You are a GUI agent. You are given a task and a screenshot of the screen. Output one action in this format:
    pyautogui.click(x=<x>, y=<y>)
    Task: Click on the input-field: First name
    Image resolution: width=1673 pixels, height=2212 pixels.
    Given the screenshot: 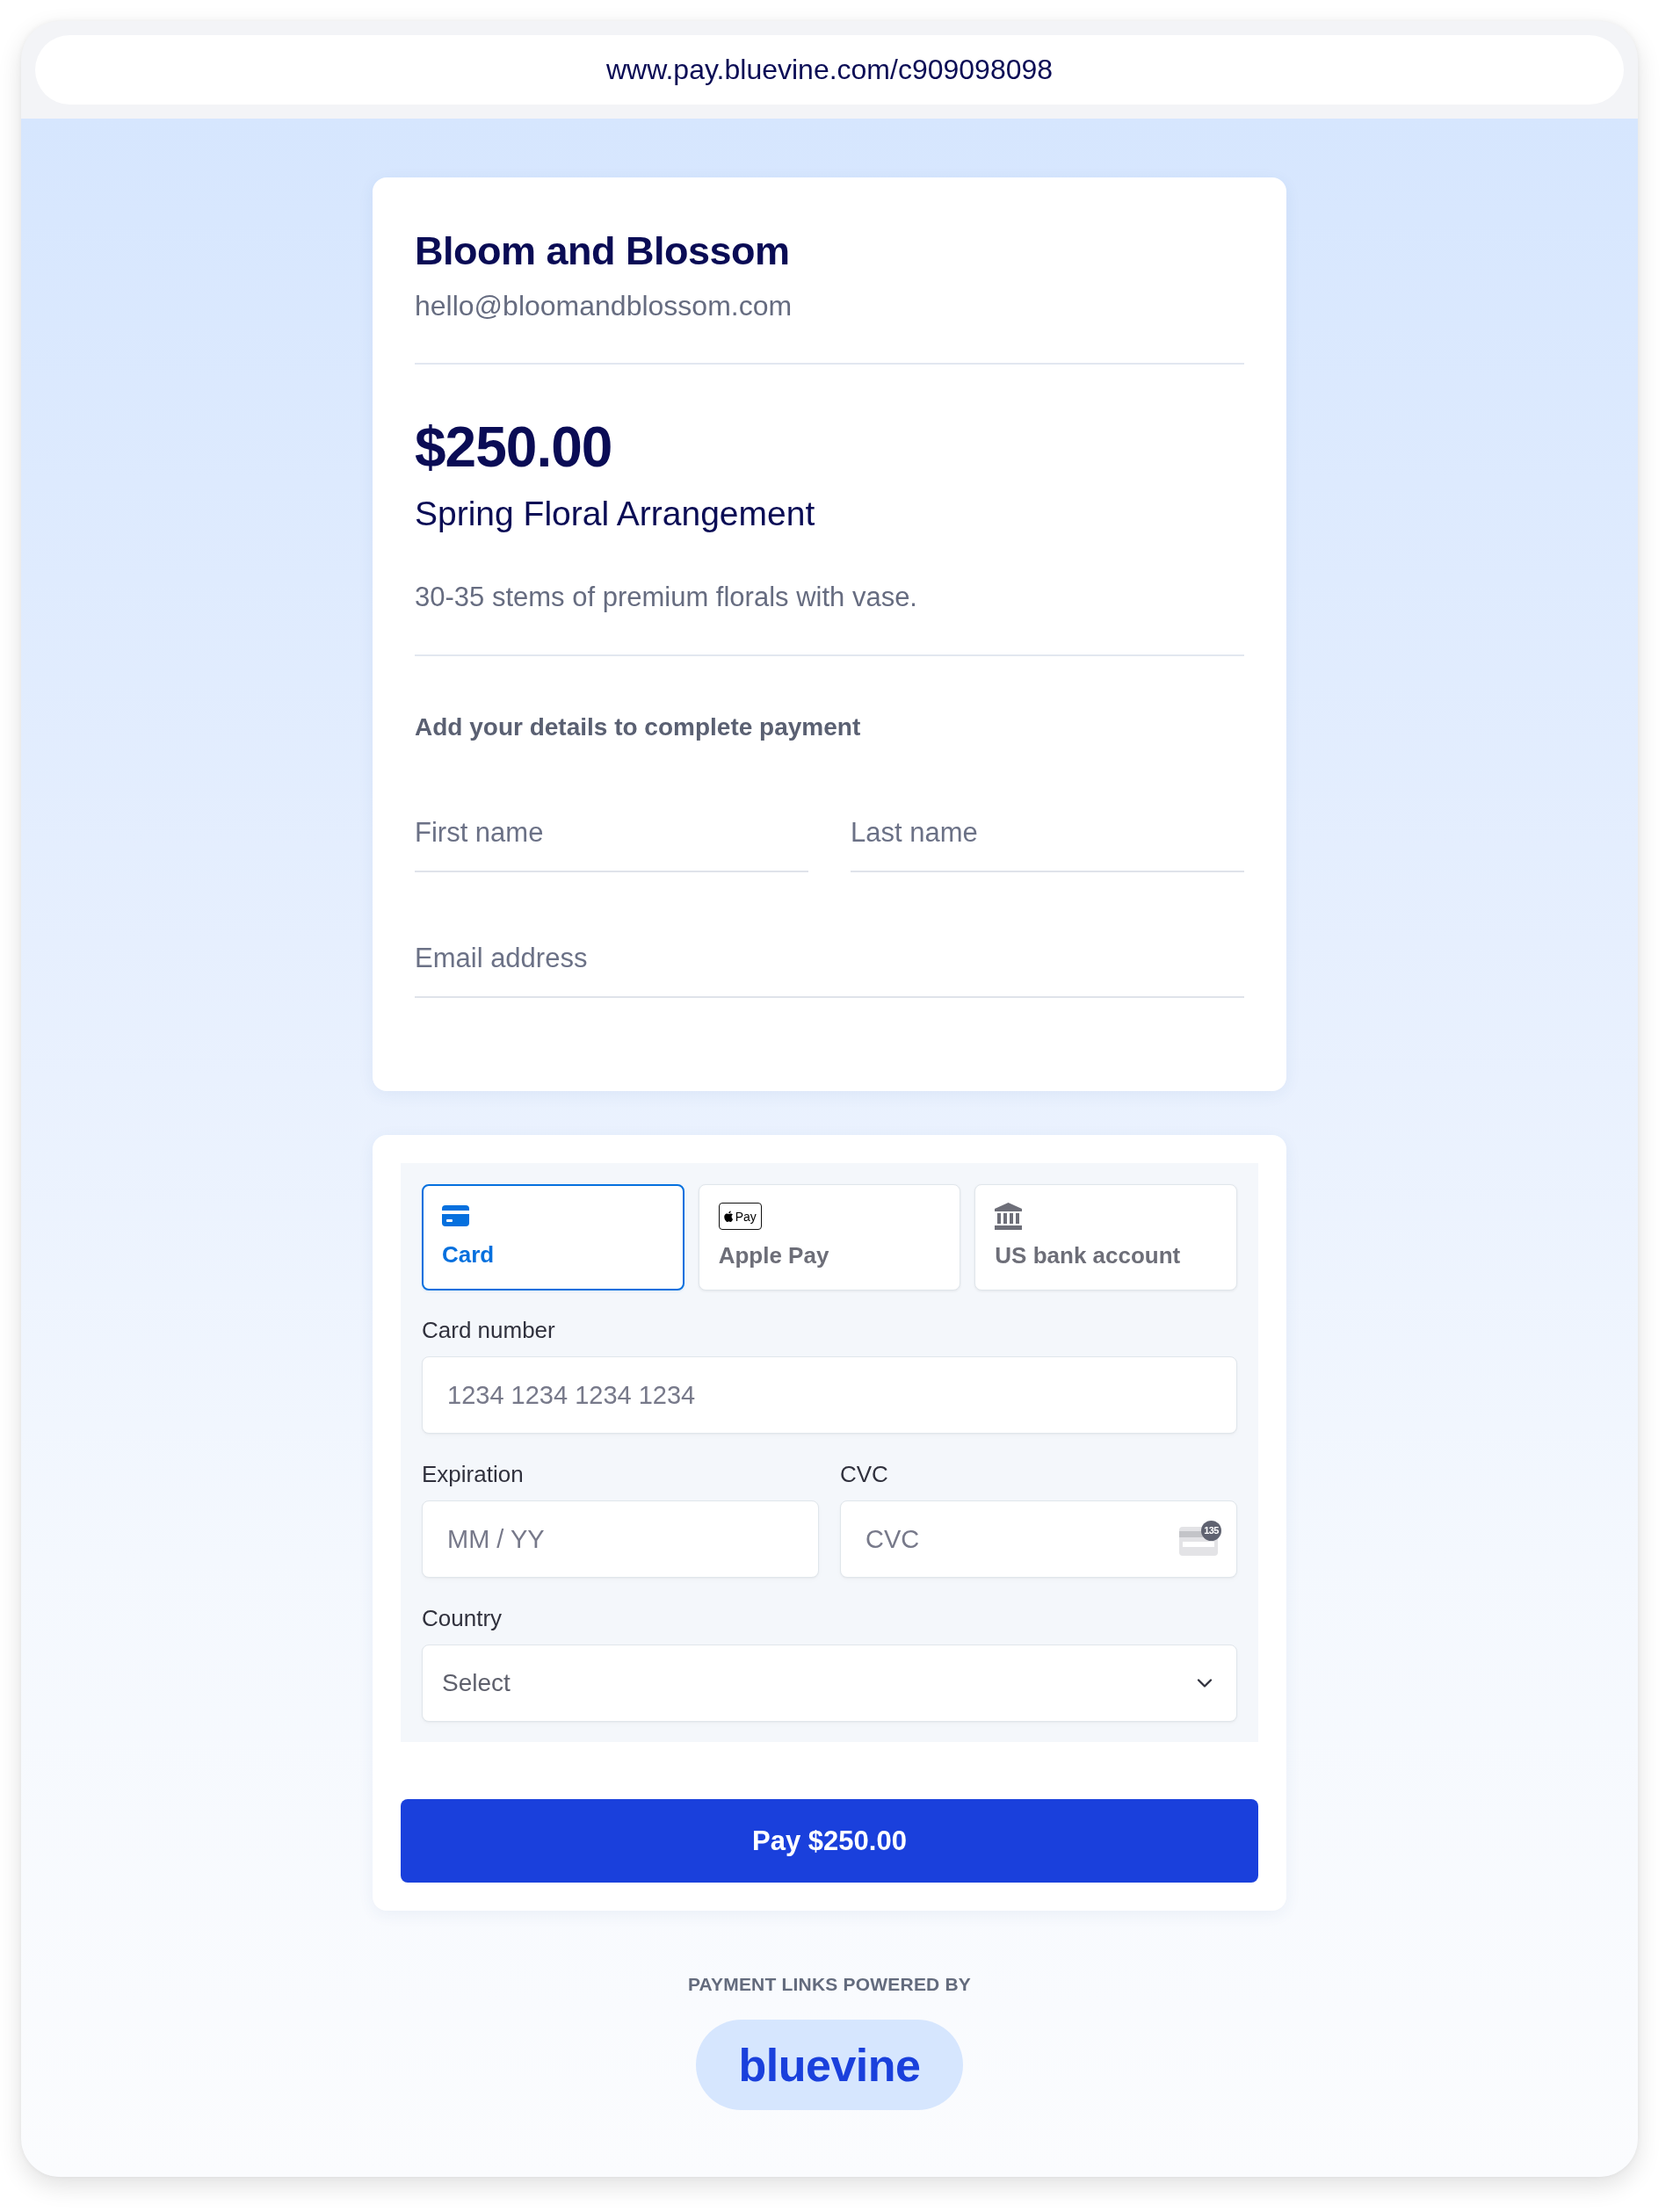 What is the action you would take?
    pyautogui.click(x=611, y=840)
    